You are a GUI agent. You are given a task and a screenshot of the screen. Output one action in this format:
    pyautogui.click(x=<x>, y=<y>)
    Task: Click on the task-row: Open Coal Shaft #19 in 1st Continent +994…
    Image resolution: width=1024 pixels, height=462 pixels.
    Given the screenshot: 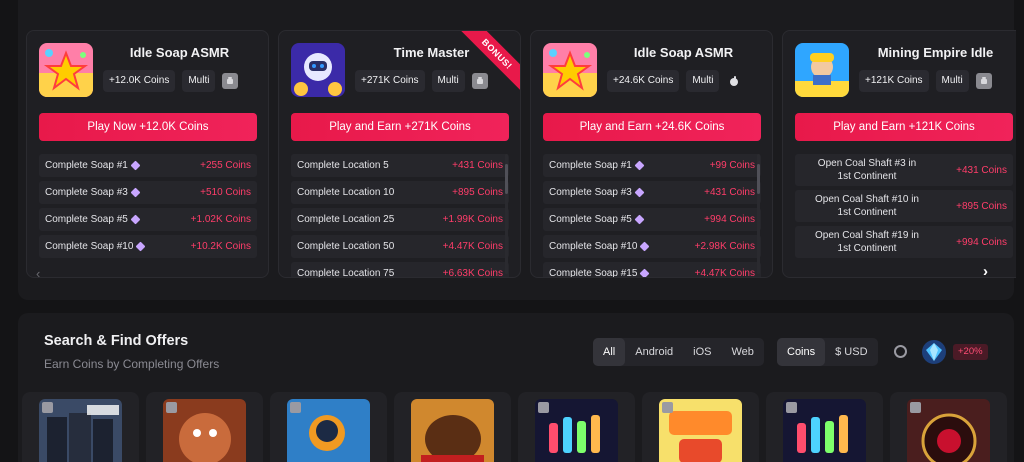 What is the action you would take?
    pyautogui.click(x=904, y=242)
    